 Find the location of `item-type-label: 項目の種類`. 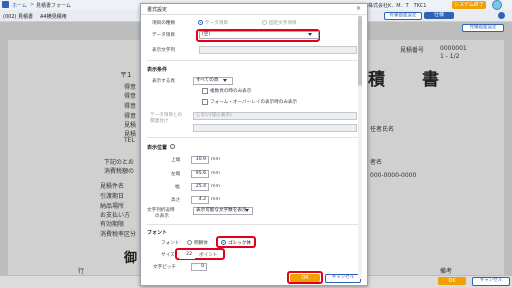

item-type-label: 項目の種類 is located at coordinates (163, 23).